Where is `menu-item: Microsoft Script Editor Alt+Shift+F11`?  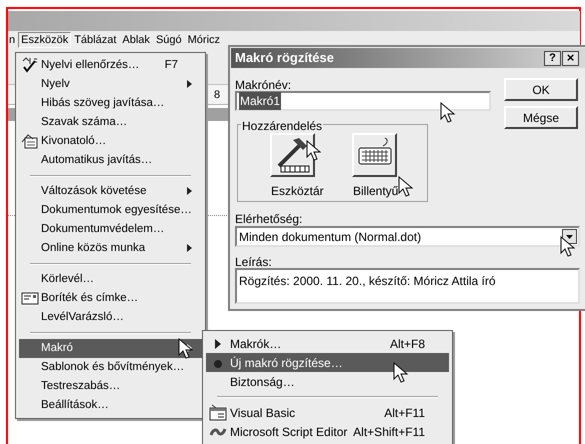
menu-item: Microsoft Script Editor Alt+Shift+F11 is located at coordinates (327, 431).